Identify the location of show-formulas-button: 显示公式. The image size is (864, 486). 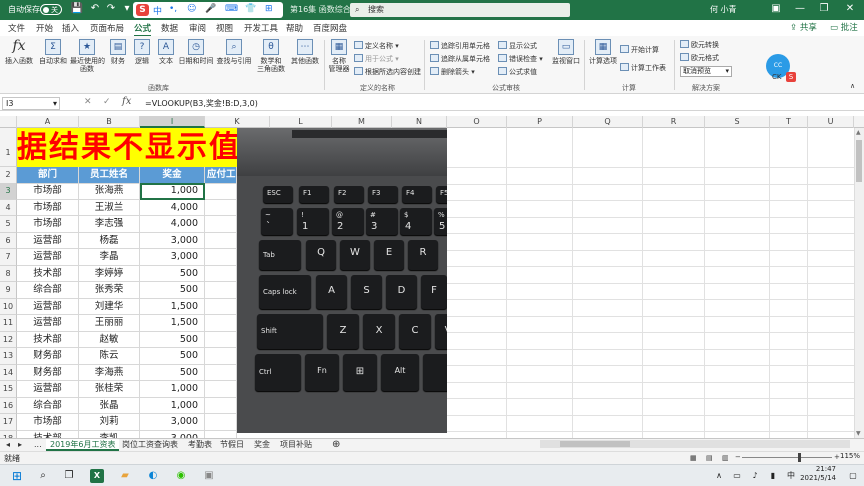
(517, 46).